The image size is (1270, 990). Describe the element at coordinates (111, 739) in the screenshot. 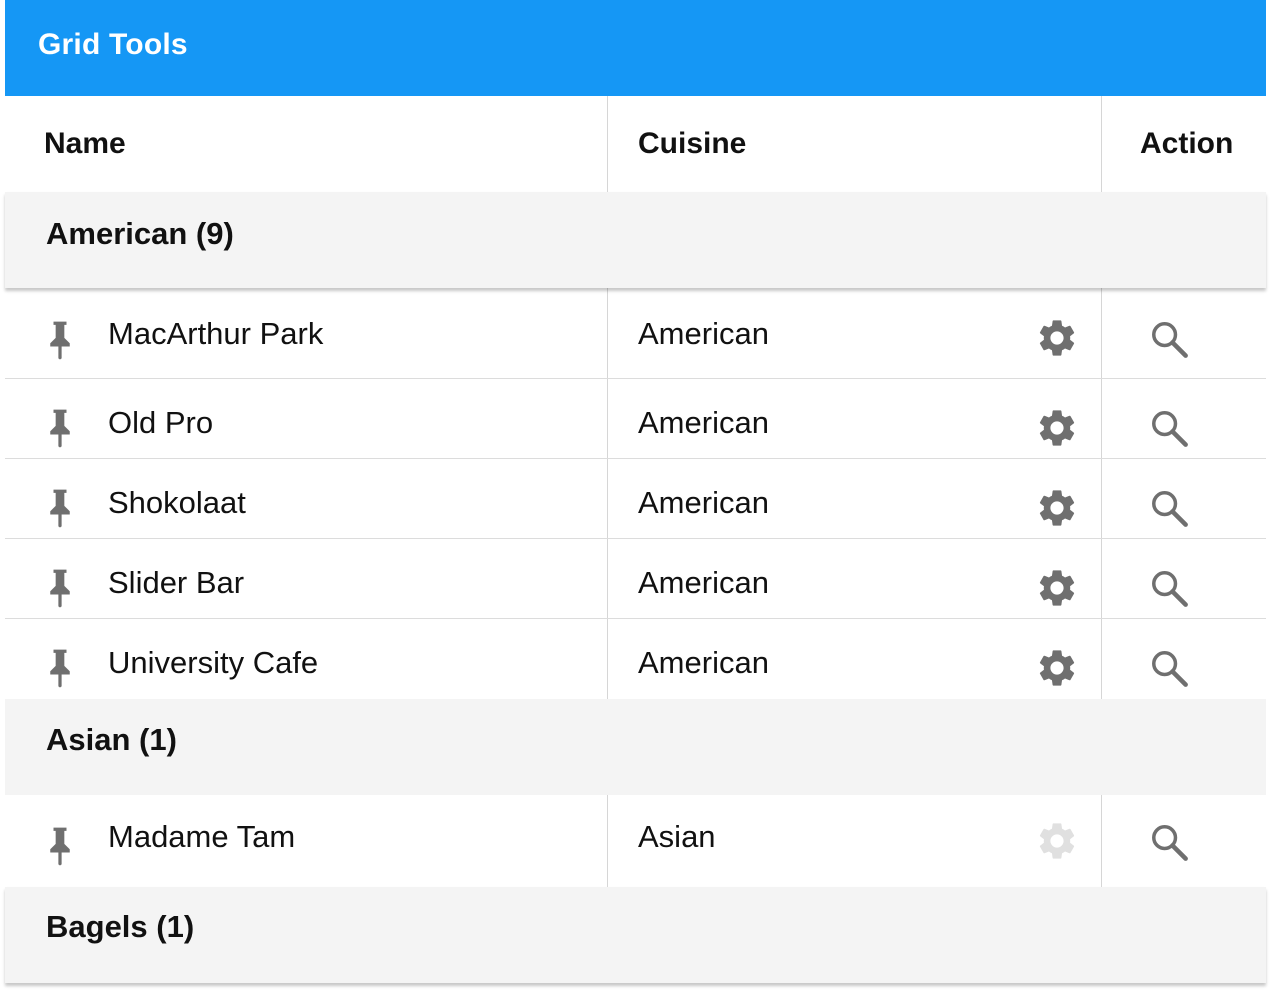

I see `group-label: Asian (1)` at that location.